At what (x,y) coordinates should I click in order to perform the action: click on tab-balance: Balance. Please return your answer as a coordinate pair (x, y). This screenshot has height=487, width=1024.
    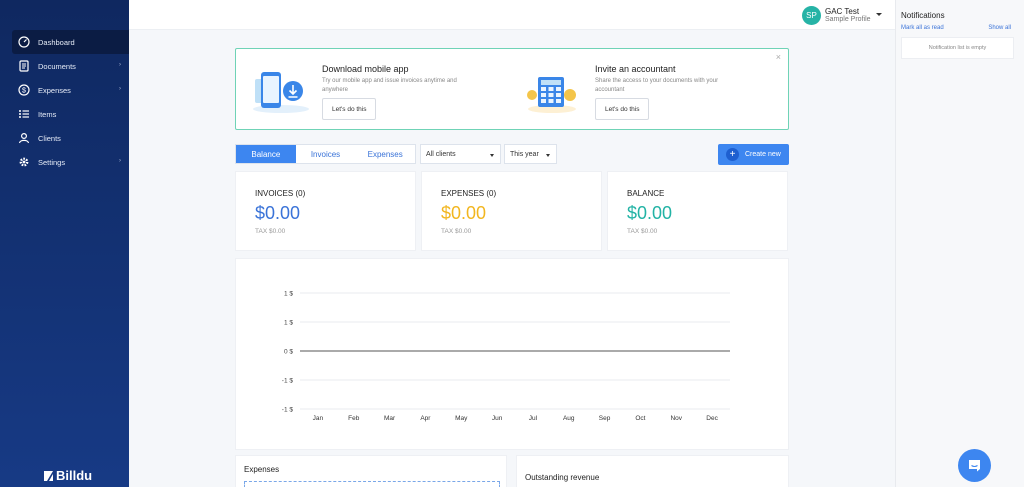
    Looking at the image, I should click on (266, 154).